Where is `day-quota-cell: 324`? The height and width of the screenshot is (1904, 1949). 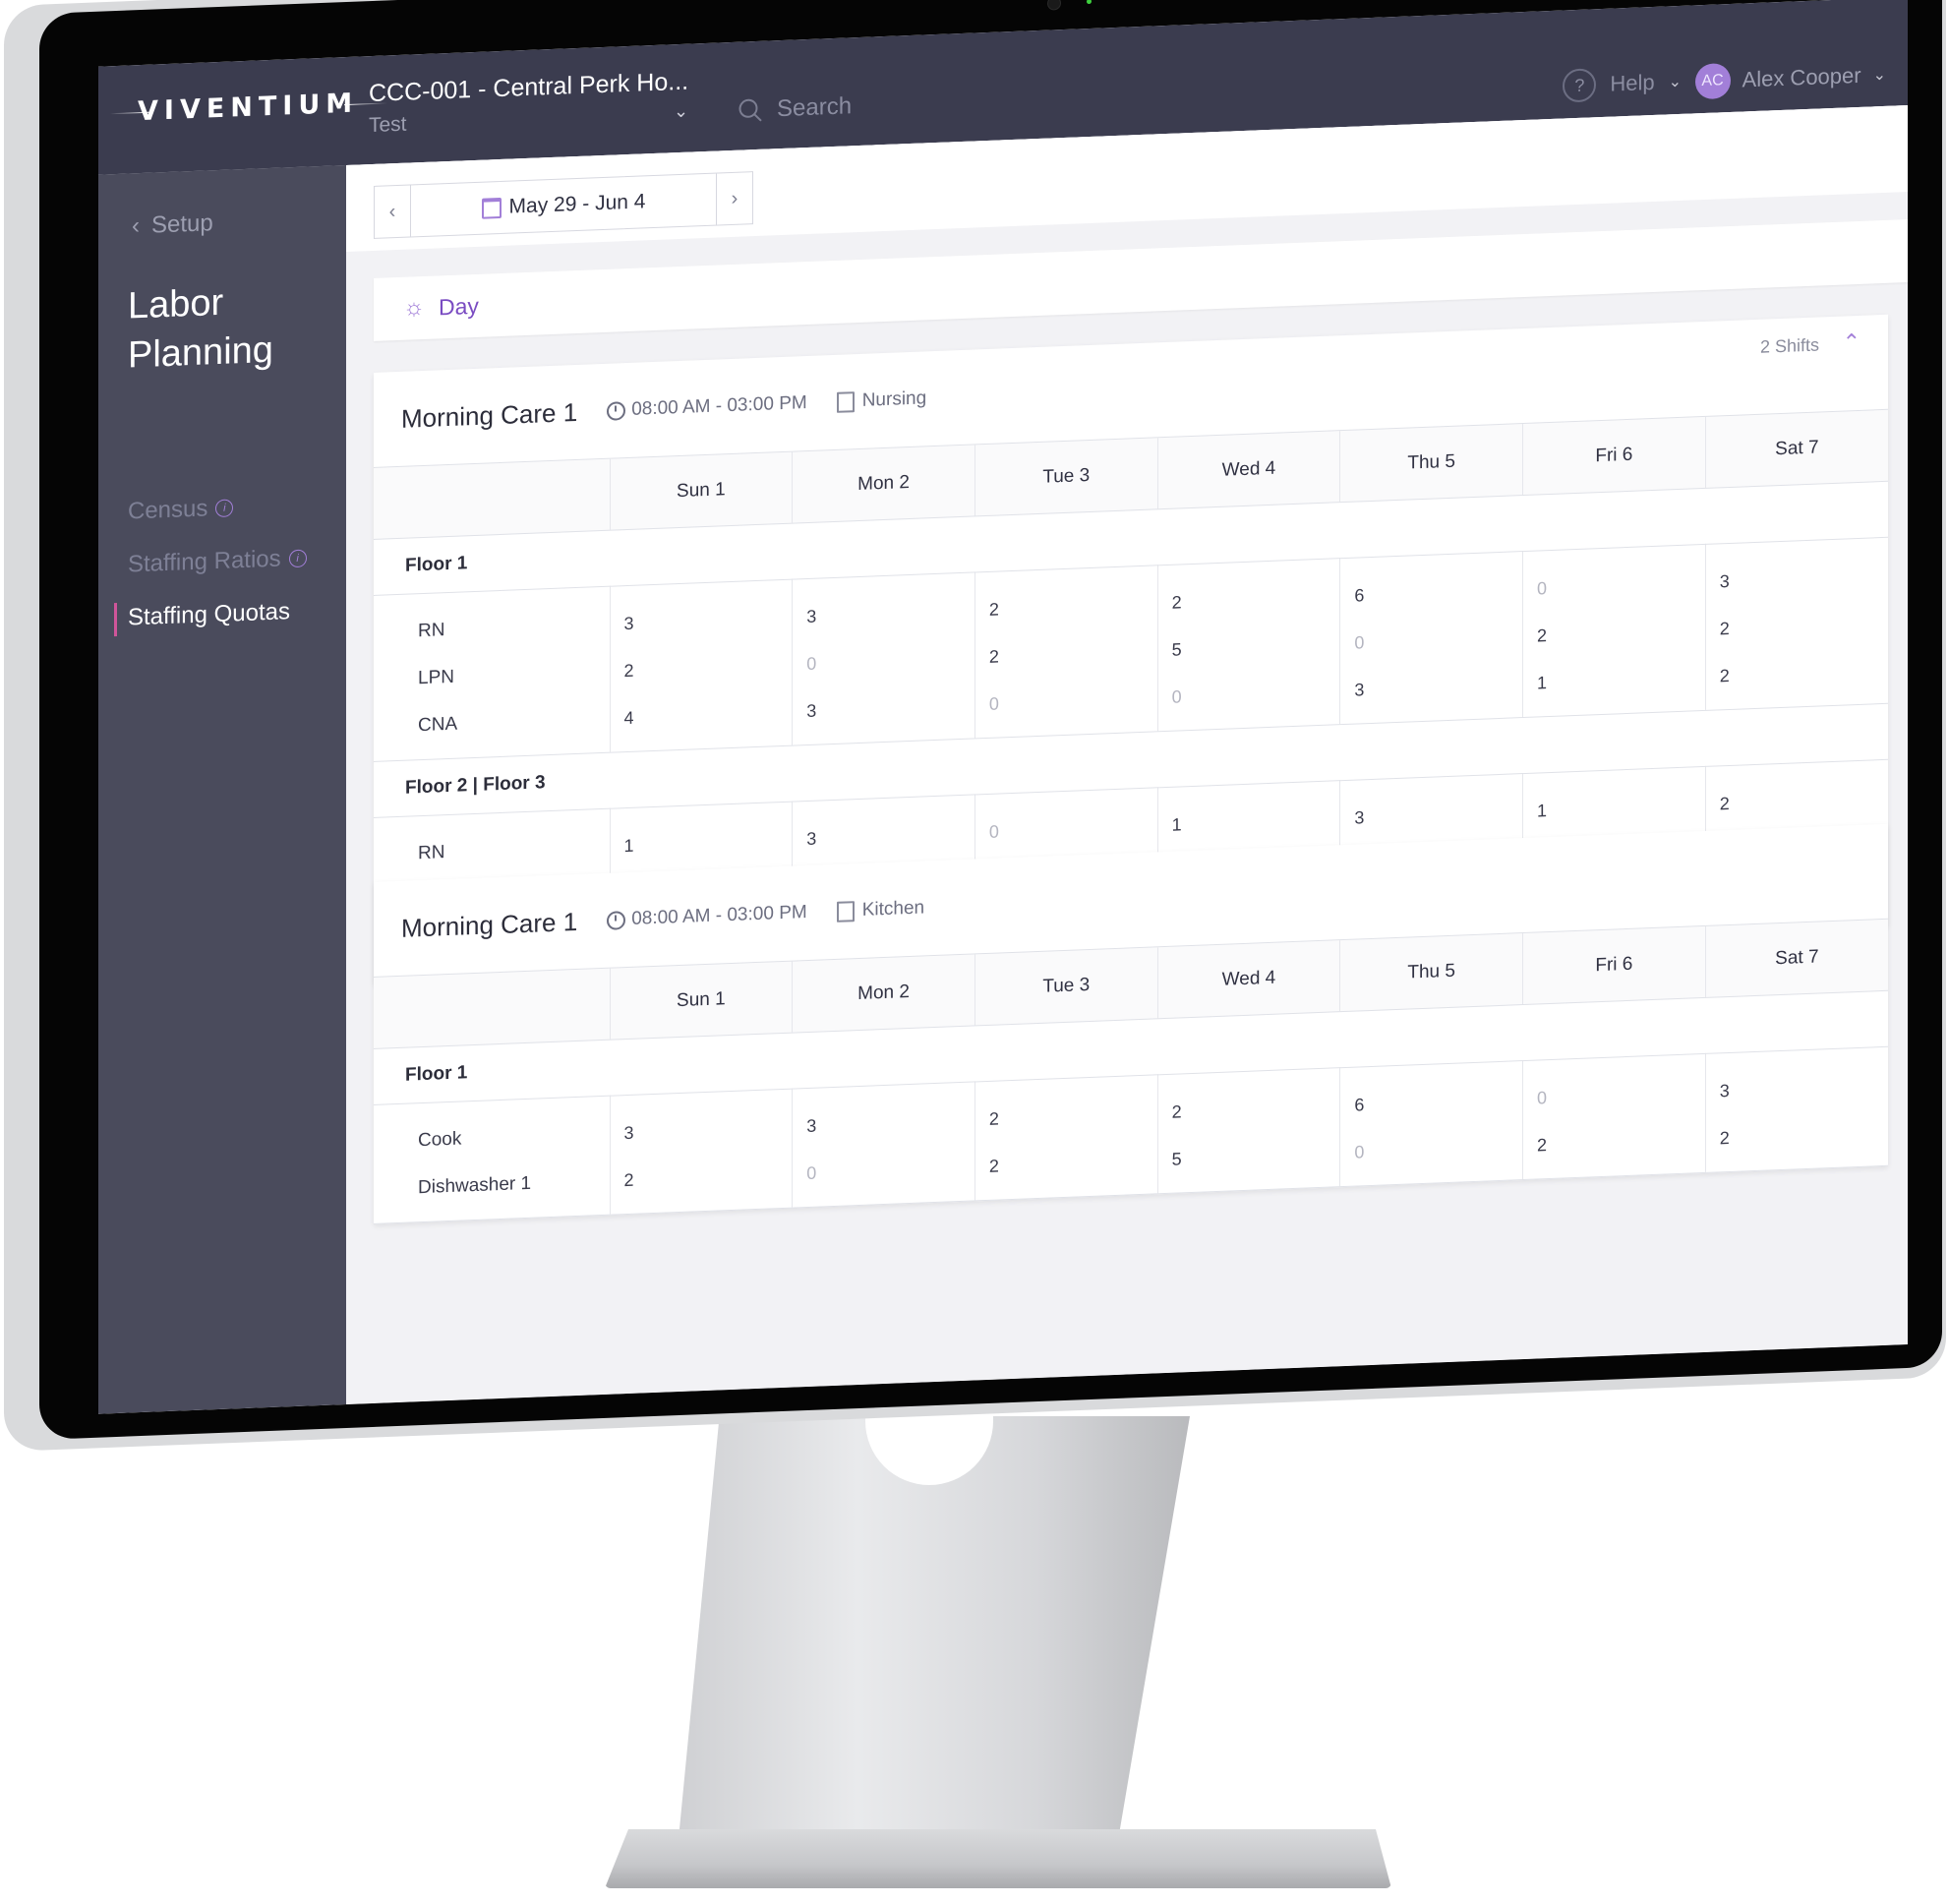
day-quota-cell: 324 is located at coordinates (701, 666).